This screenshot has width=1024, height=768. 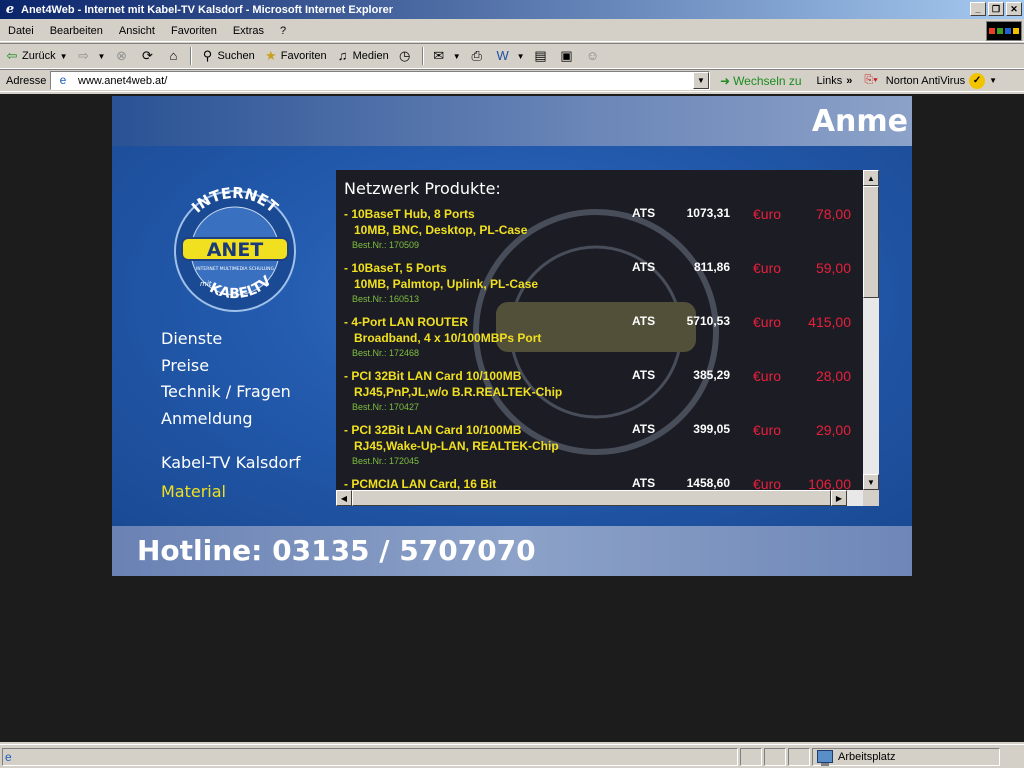 What do you see at coordinates (283, 31) in the screenshot?
I see `menu-help: ?` at bounding box center [283, 31].